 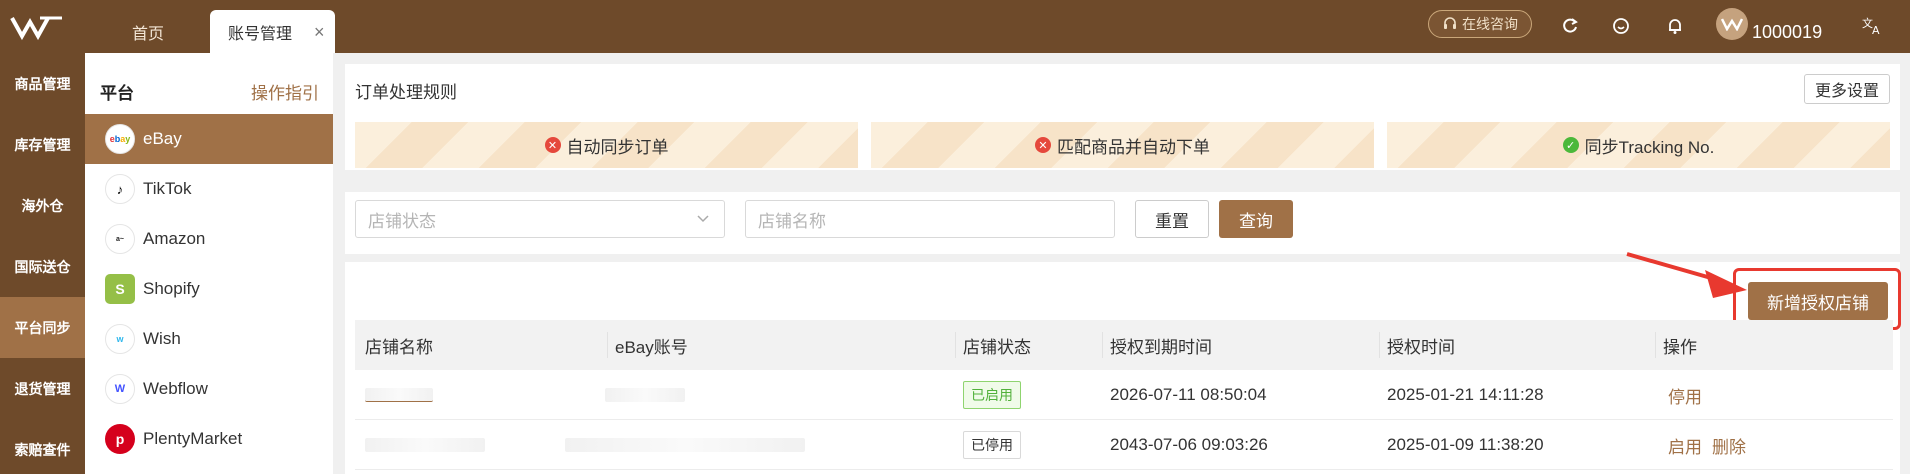 I want to click on add-authorized-store-button: 新增授权店铺, so click(x=1818, y=301).